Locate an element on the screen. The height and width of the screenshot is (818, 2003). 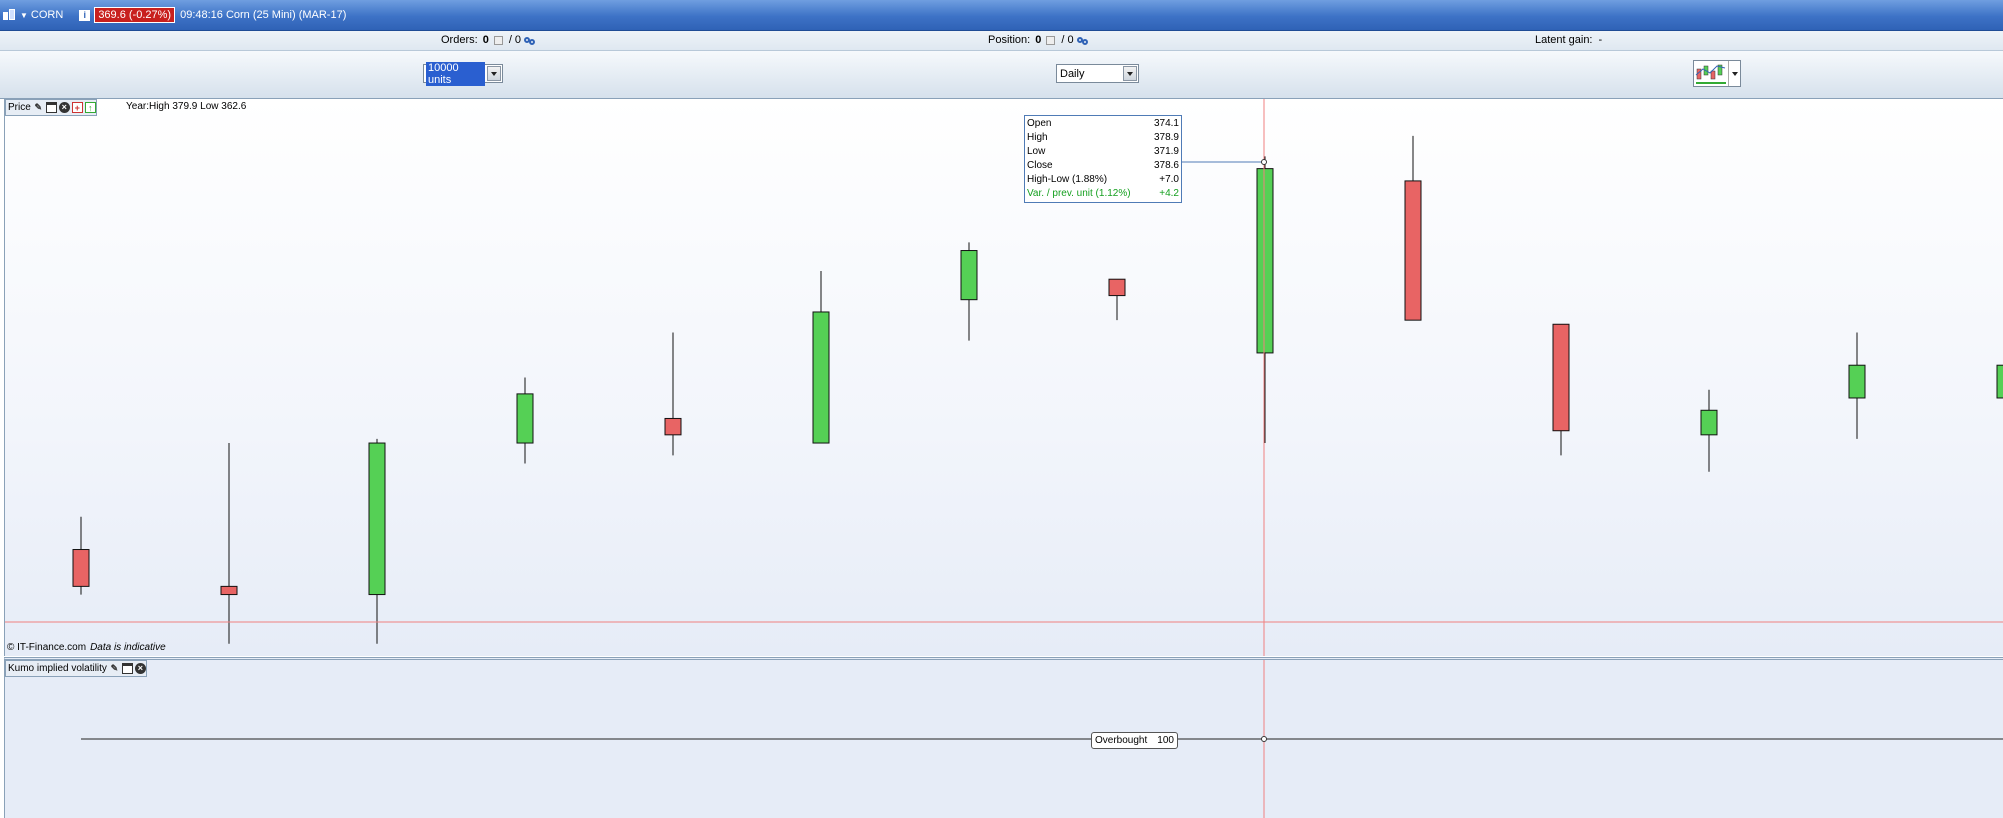
position-close-icon is located at coordinates (1051, 40).